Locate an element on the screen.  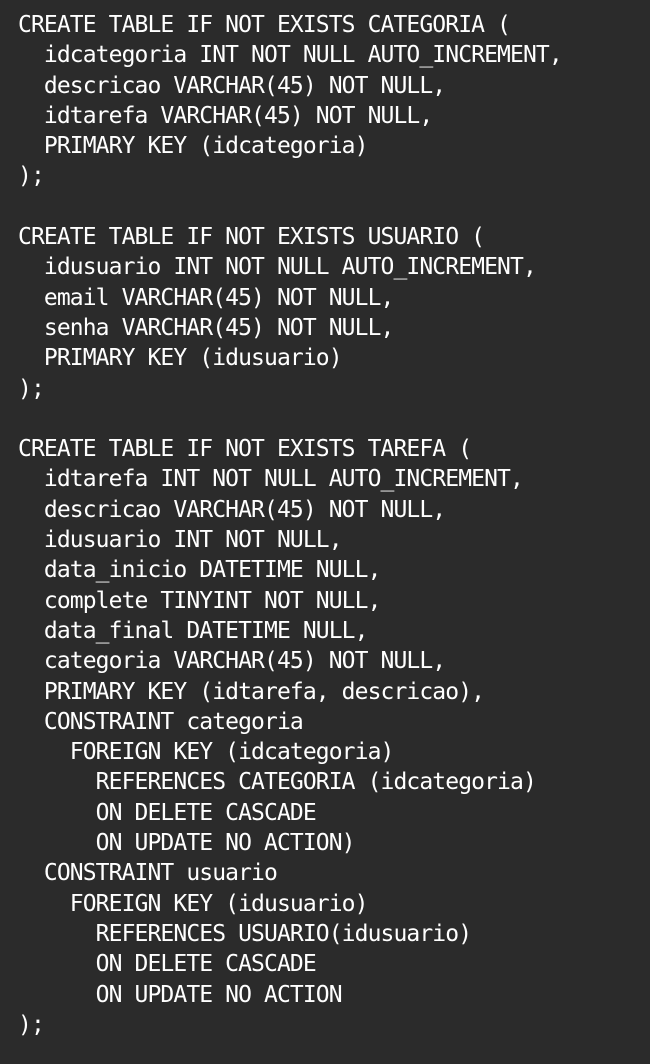
code-line: data_inicio DATETIME NULL, is located at coordinates (200, 570).